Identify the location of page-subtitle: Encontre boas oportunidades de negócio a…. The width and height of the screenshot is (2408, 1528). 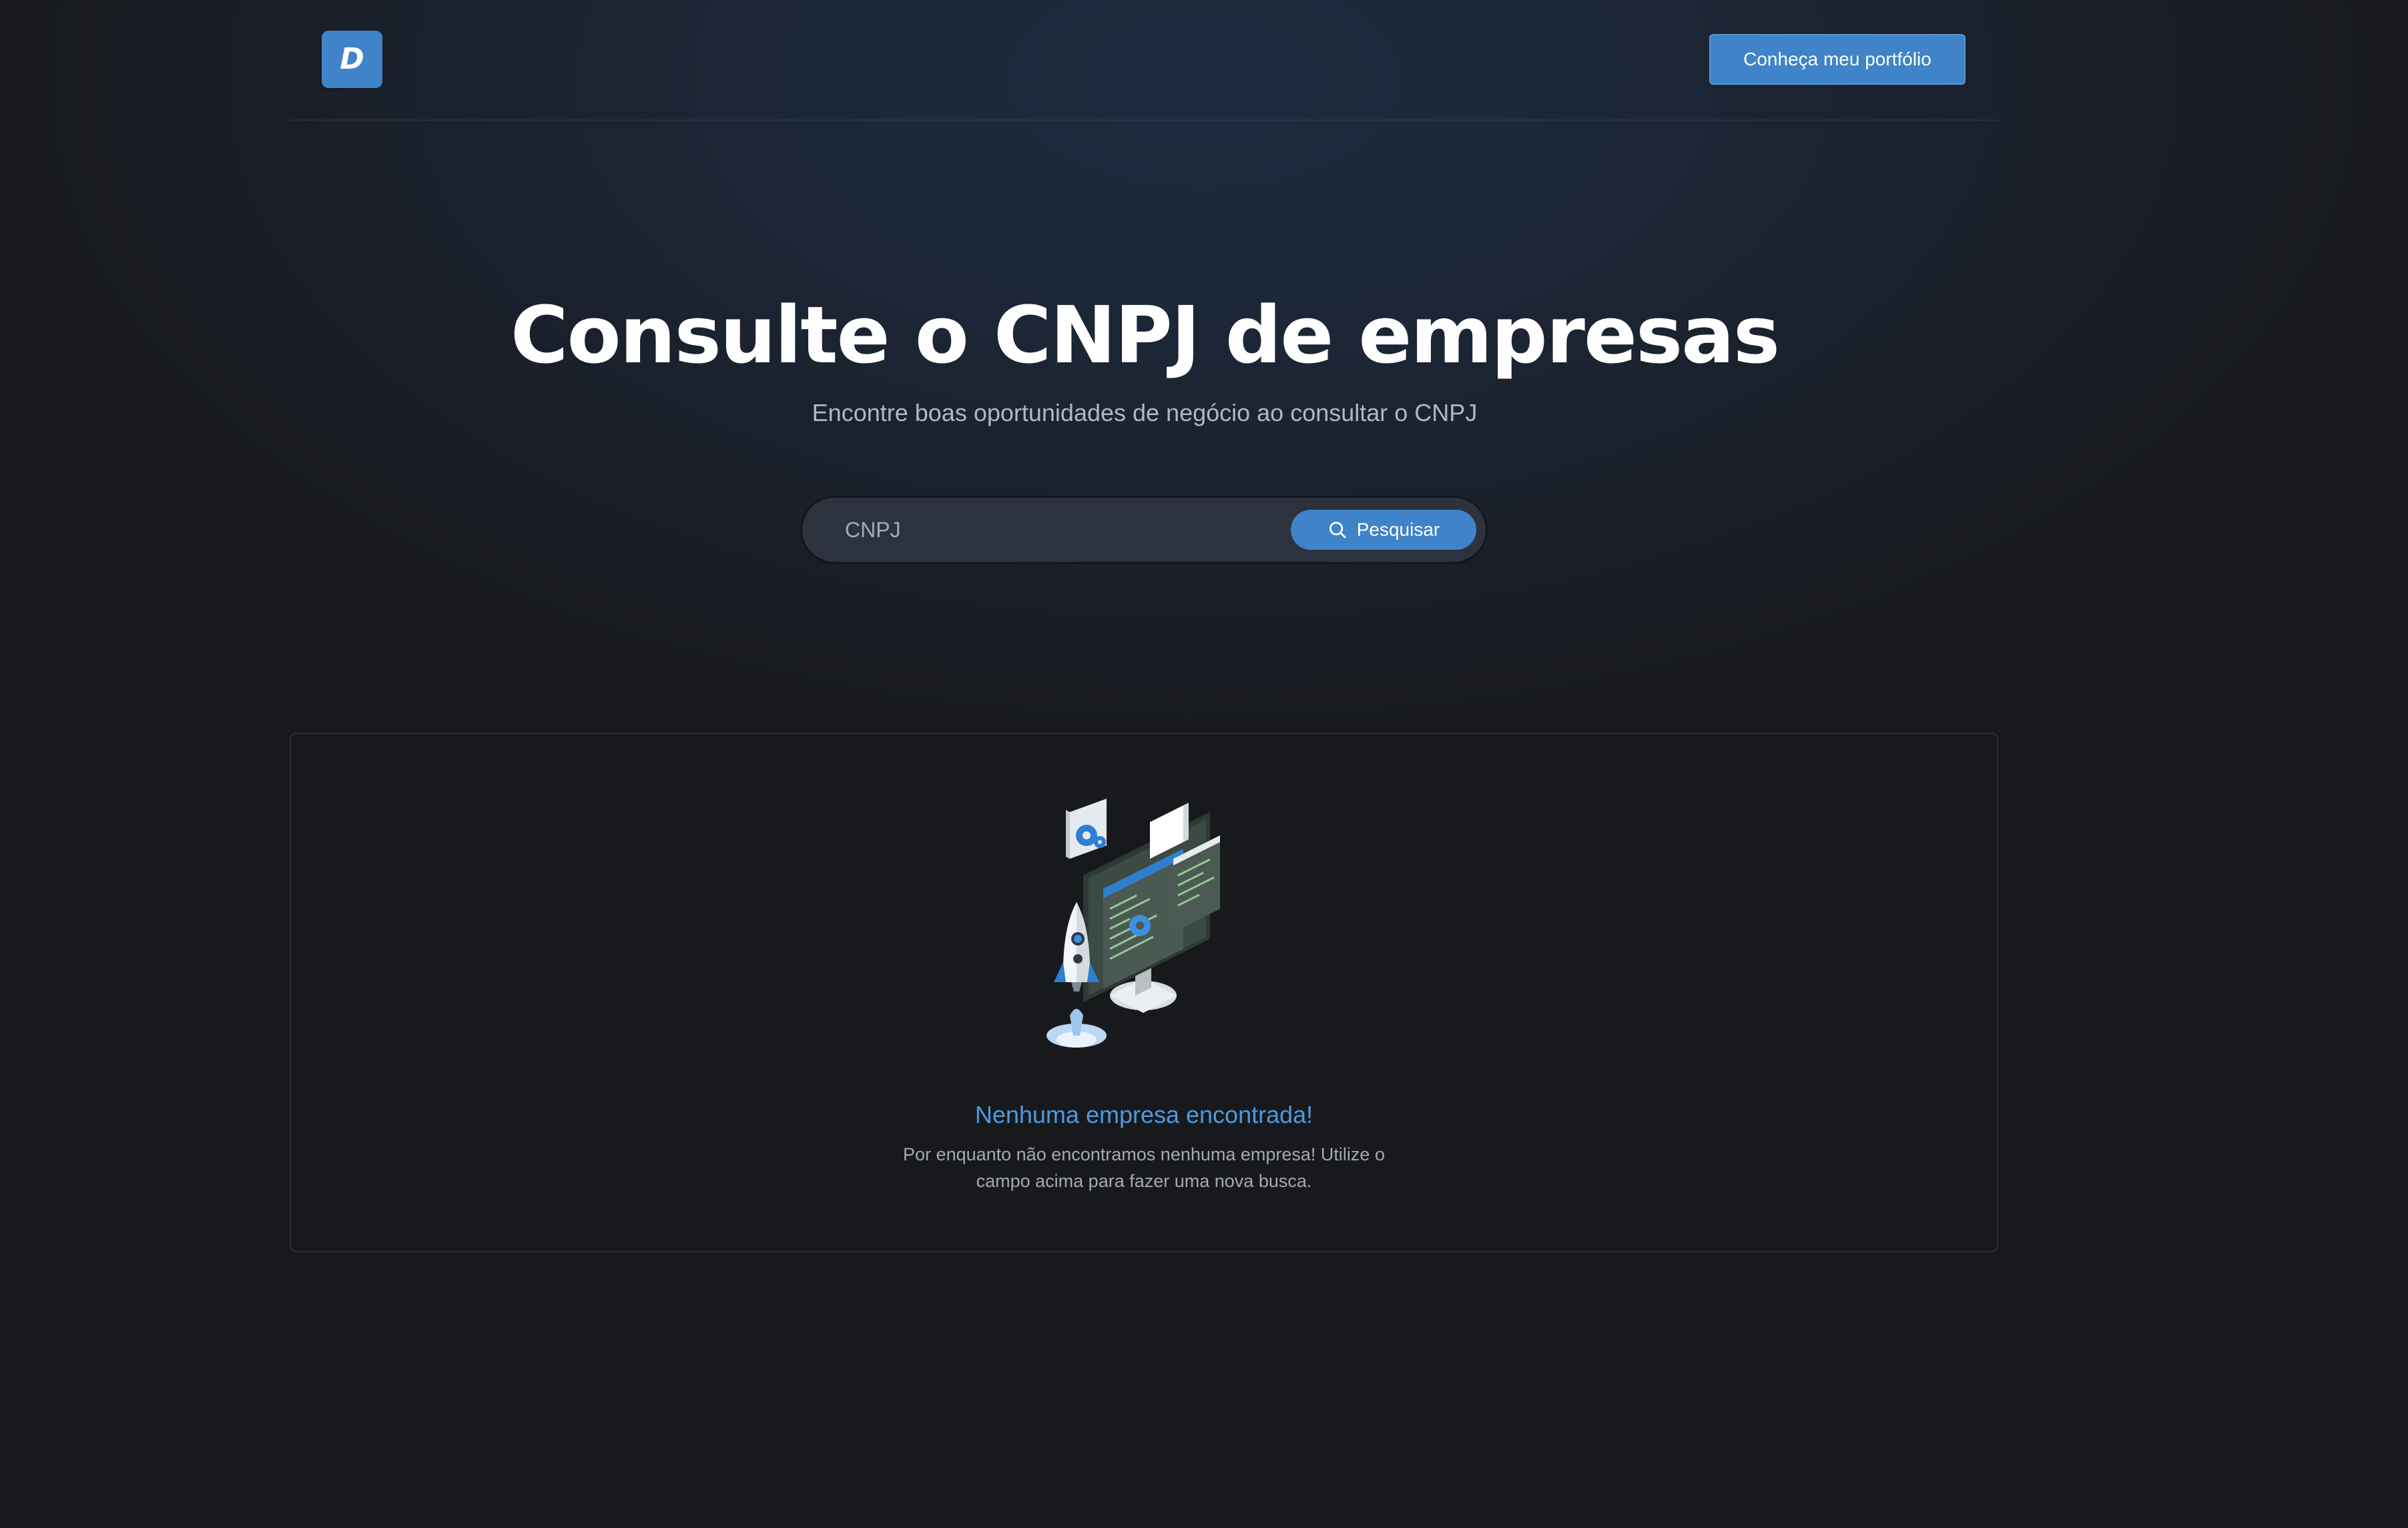
(1145, 412).